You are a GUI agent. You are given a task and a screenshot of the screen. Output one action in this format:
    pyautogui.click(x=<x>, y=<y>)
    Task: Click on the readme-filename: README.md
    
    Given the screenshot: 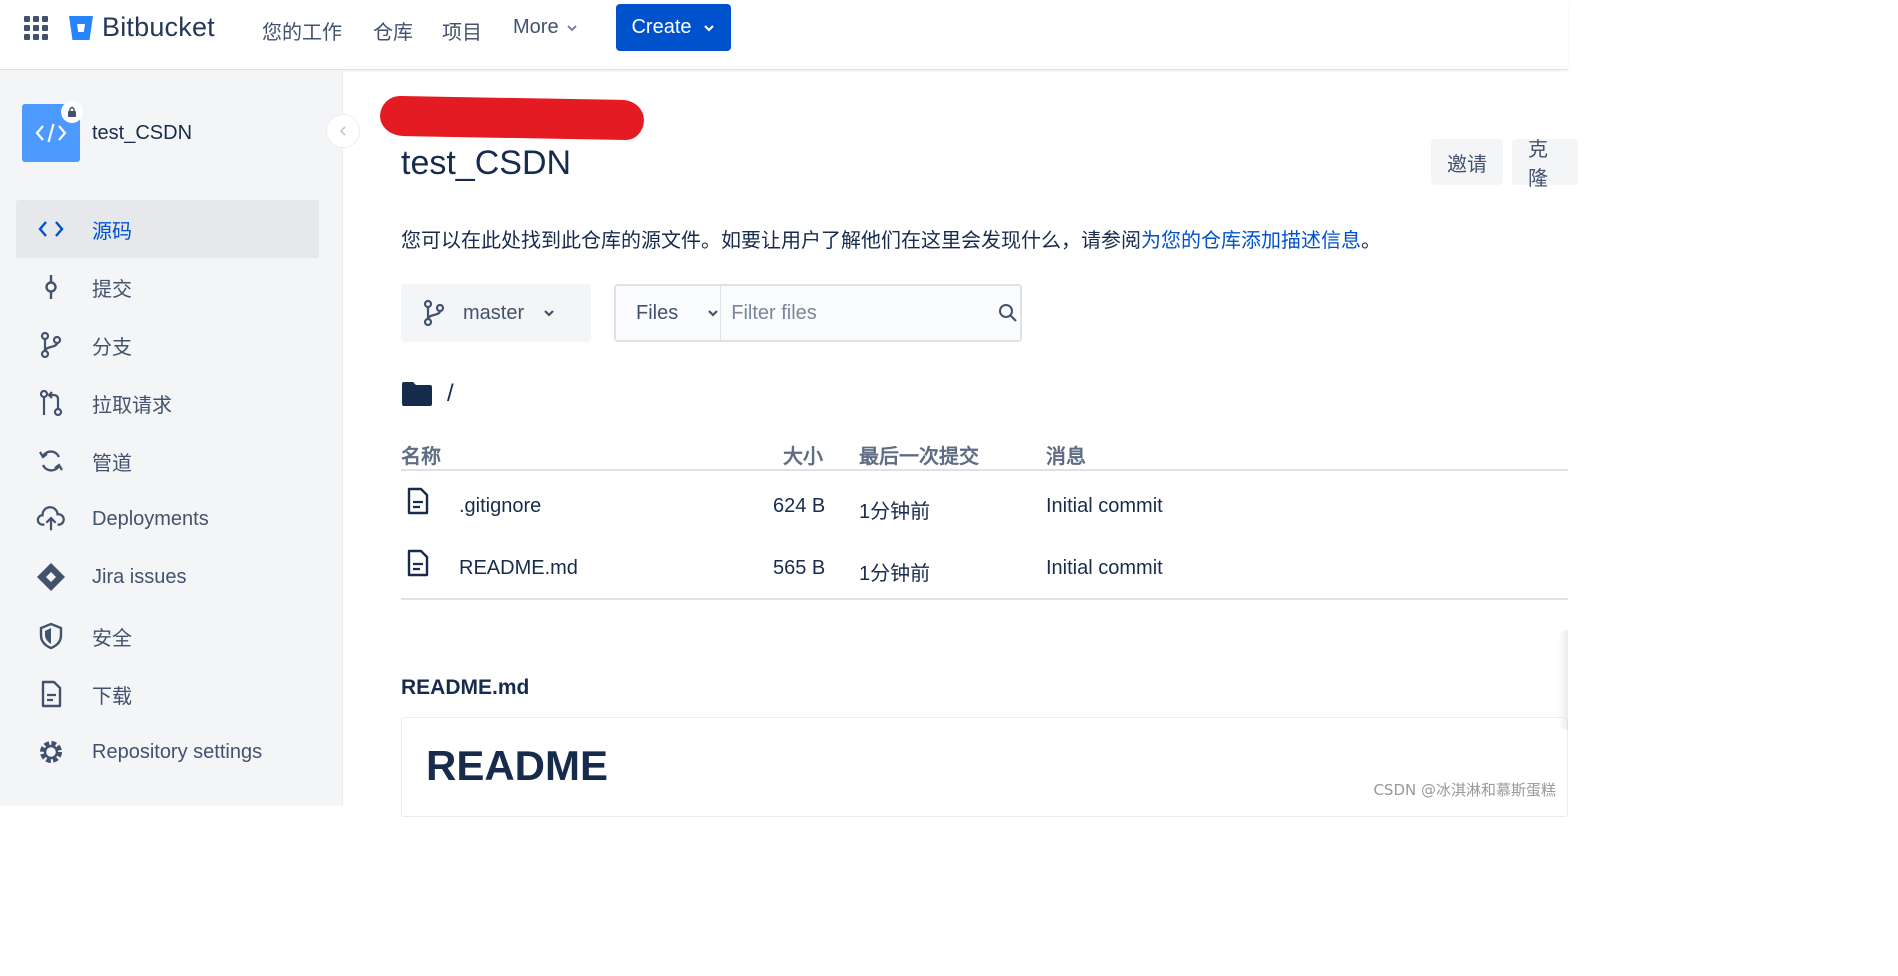 What is the action you would take?
    pyautogui.click(x=465, y=687)
    